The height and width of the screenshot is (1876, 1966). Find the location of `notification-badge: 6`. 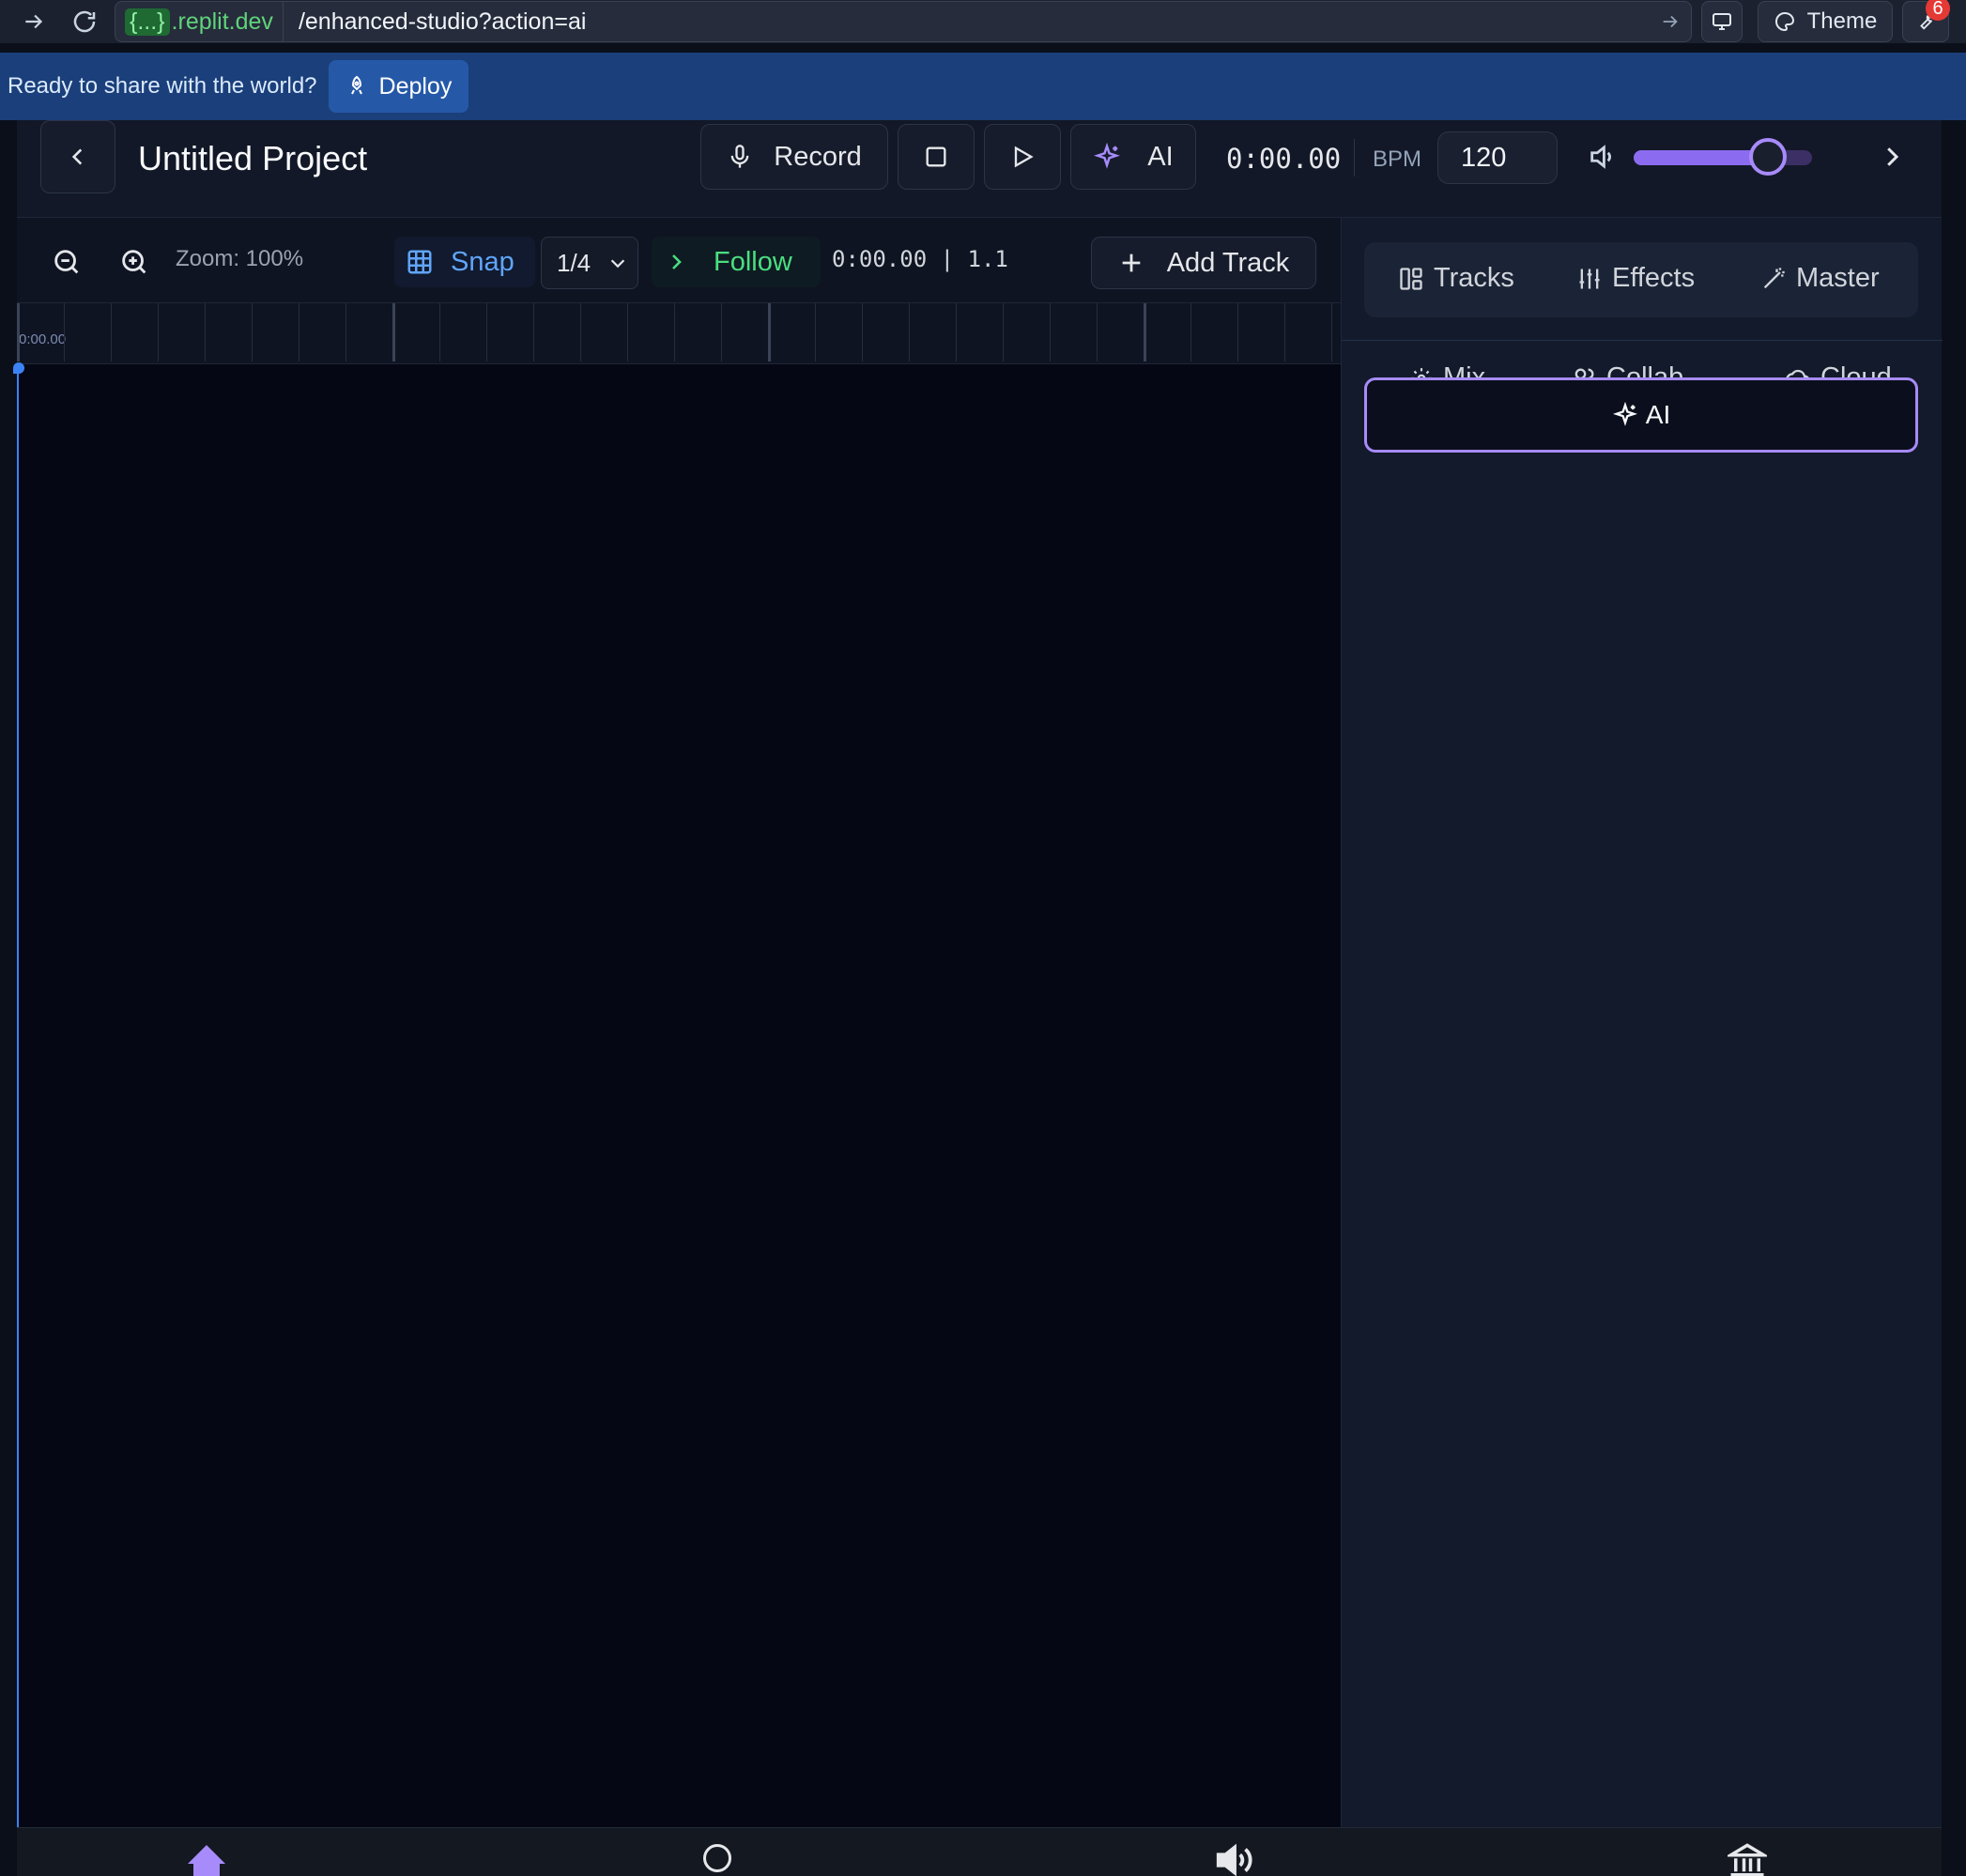

notification-badge: 6 is located at coordinates (1938, 10).